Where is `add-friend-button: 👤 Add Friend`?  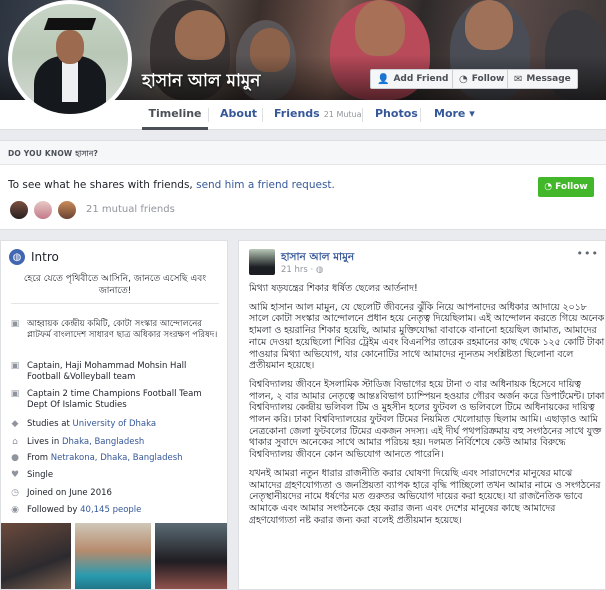 add-friend-button: 👤 Add Friend is located at coordinates (413, 79).